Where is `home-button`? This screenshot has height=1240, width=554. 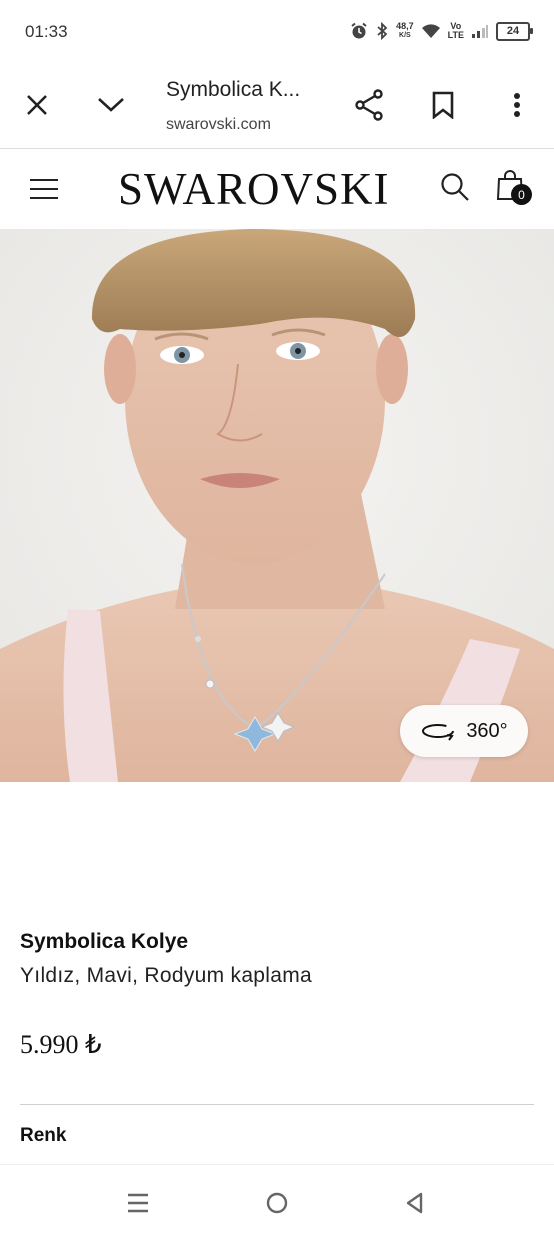 home-button is located at coordinates (277, 1203).